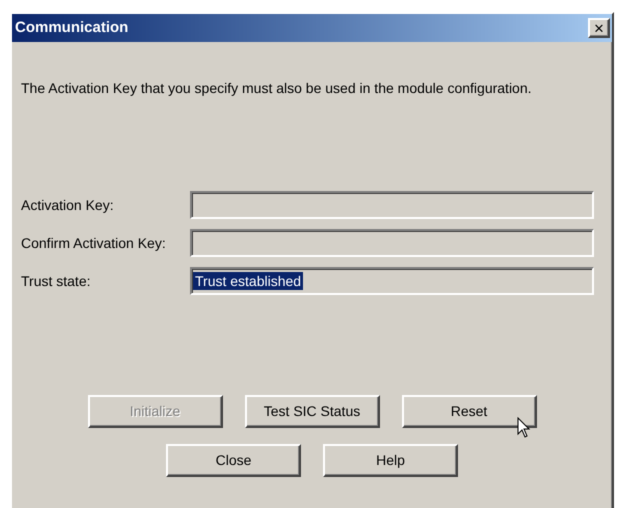 Image resolution: width=619 pixels, height=508 pixels. What do you see at coordinates (312, 411) in the screenshot?
I see `dialog-button: Test SIC Status` at bounding box center [312, 411].